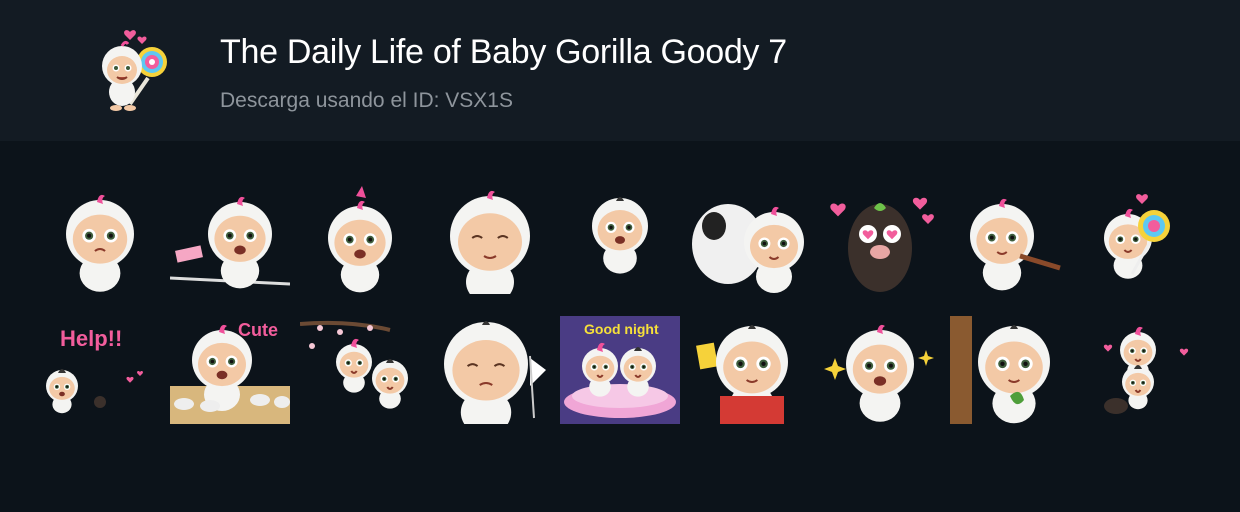 This screenshot has width=1240, height=512. Describe the element at coordinates (1010, 240) in the screenshot. I see `sticker-sausage` at that location.